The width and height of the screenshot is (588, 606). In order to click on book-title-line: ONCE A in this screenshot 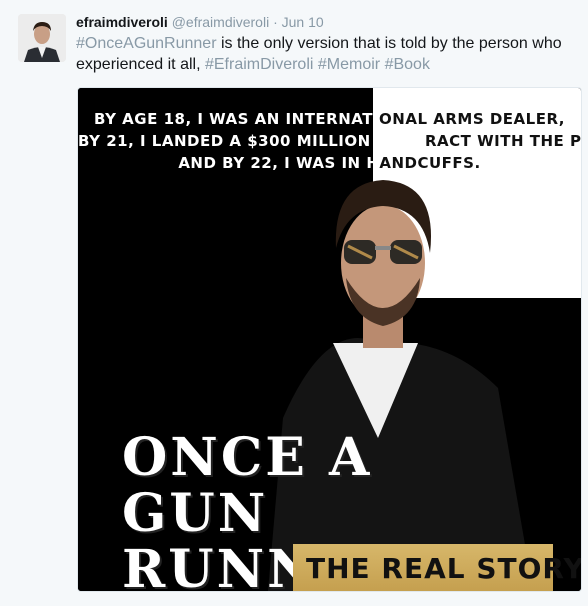, I will do `click(247, 457)`.